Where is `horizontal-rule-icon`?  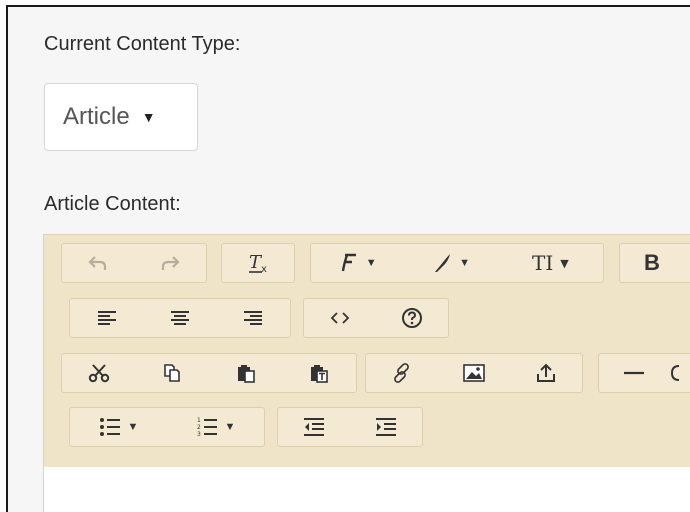 horizontal-rule-icon is located at coordinates (634, 373).